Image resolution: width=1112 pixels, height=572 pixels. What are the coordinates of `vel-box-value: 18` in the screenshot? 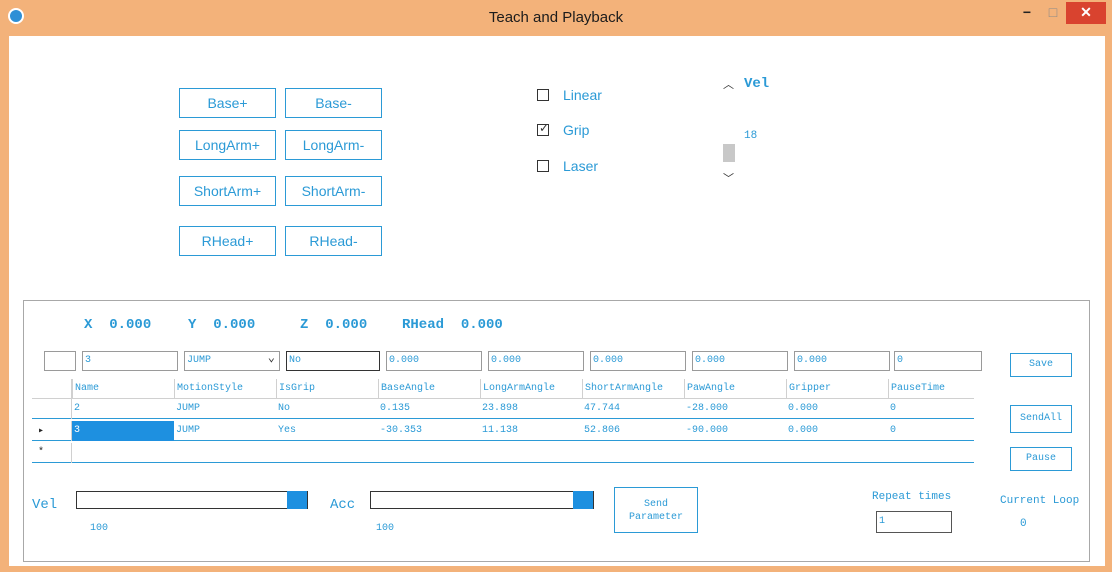 It's located at (751, 136).